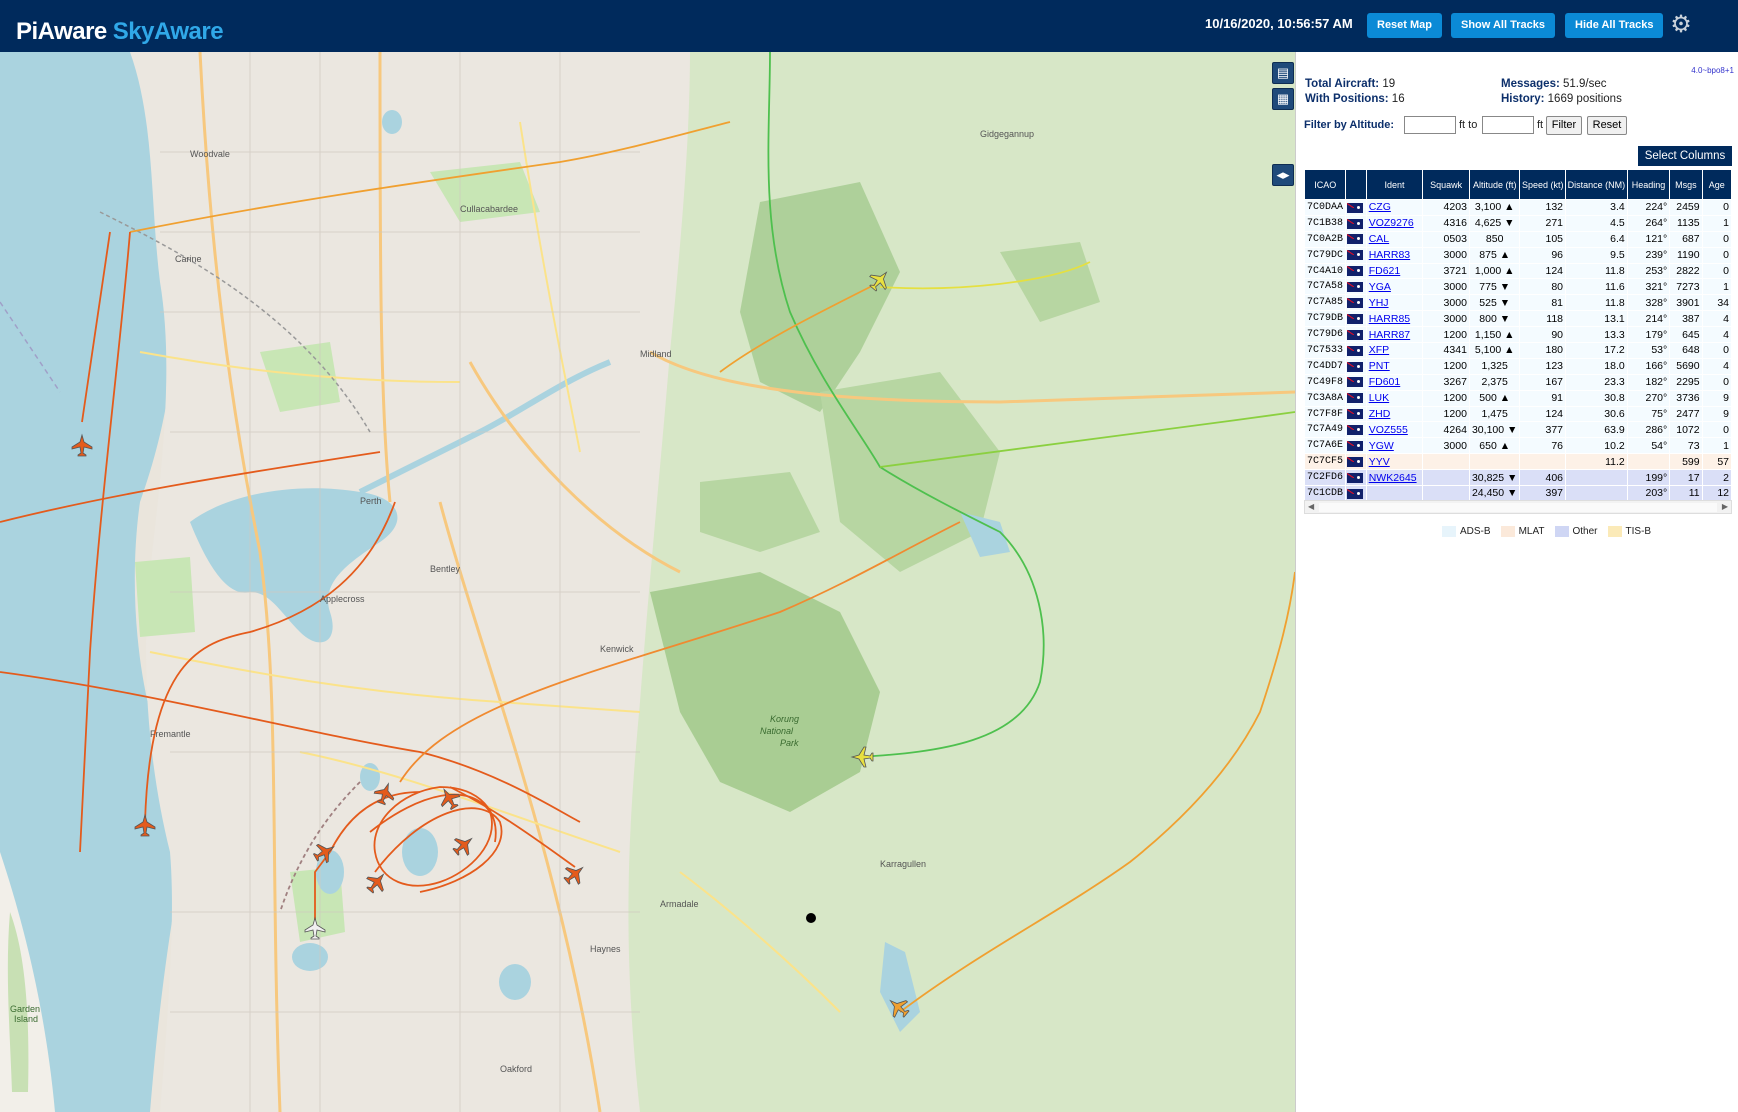  Describe the element at coordinates (1543, 255) in the screenshot. I see `speed-cell: 96` at that location.